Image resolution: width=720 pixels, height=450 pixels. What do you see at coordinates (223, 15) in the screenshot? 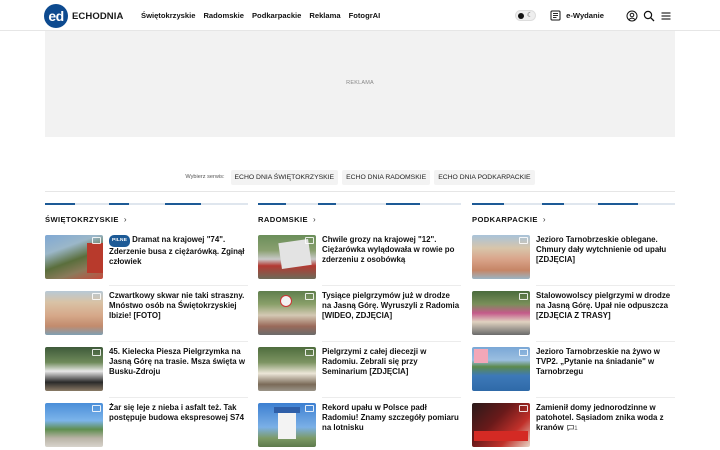
I see `nav-radomskie: Radomskie` at bounding box center [223, 15].